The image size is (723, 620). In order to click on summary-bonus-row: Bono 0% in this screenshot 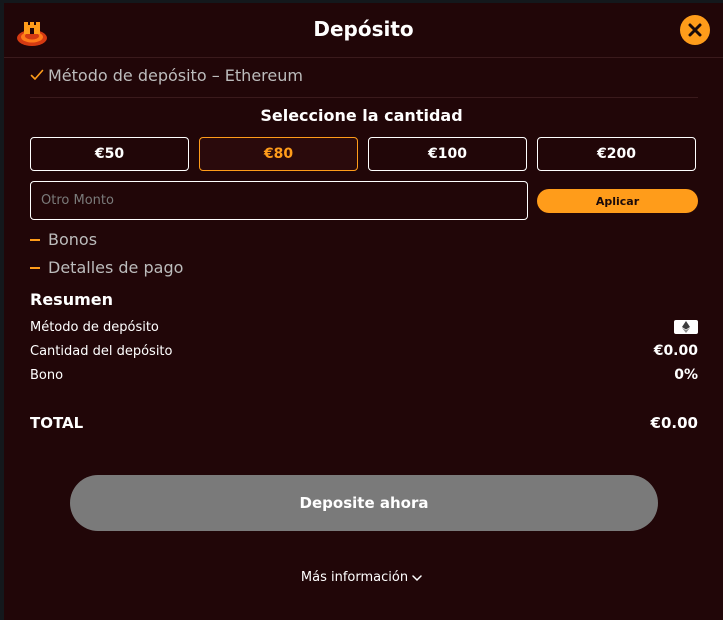, I will do `click(364, 375)`.